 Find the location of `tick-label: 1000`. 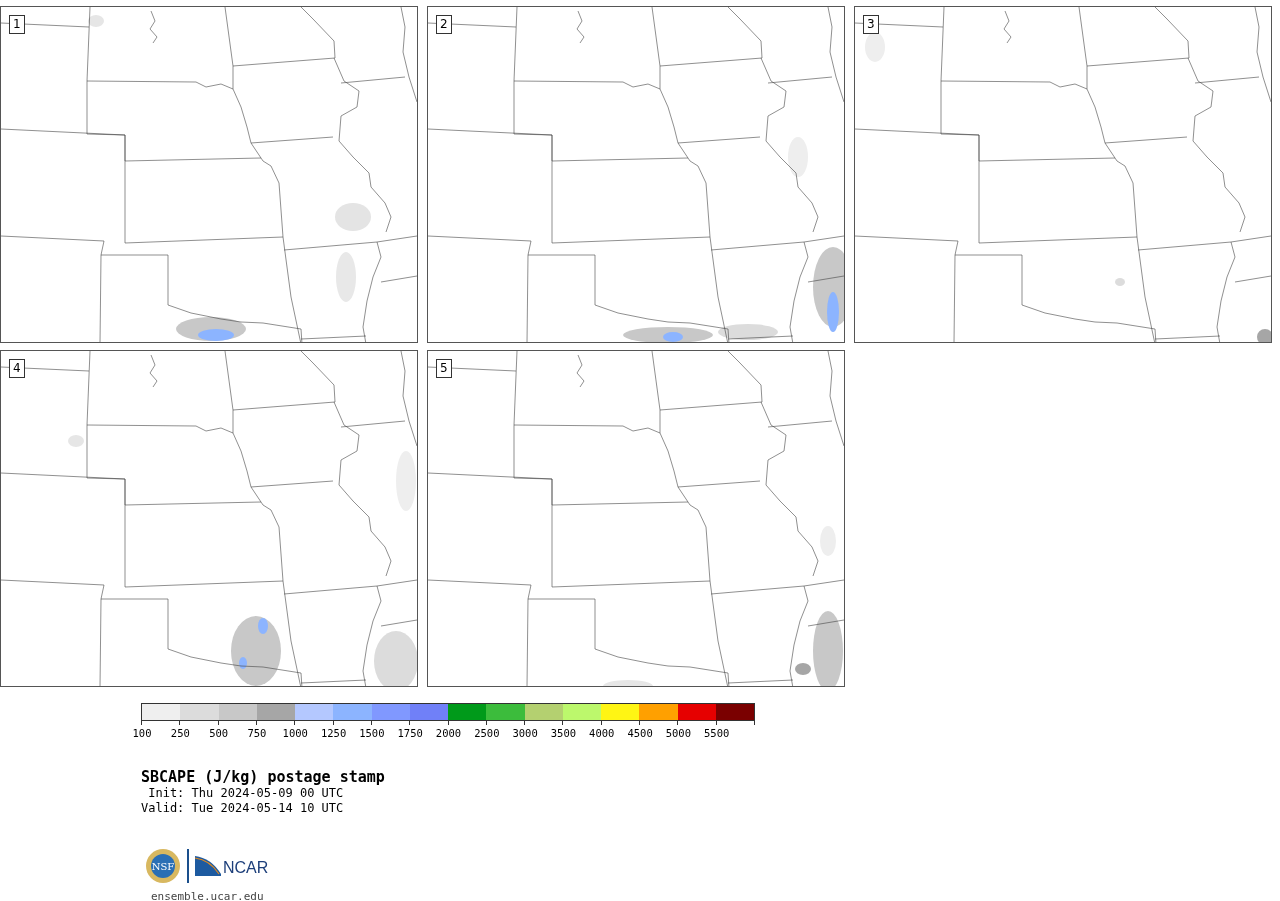

tick-label: 1000 is located at coordinates (295, 733).